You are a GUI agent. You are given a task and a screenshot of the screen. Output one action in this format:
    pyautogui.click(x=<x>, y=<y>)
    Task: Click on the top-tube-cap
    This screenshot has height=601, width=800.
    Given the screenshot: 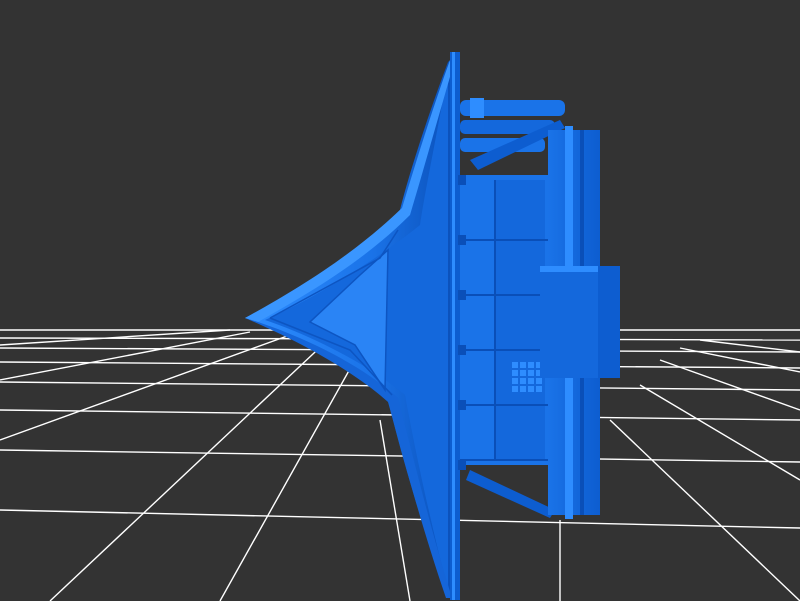 What is the action you would take?
    pyautogui.click(x=477, y=108)
    